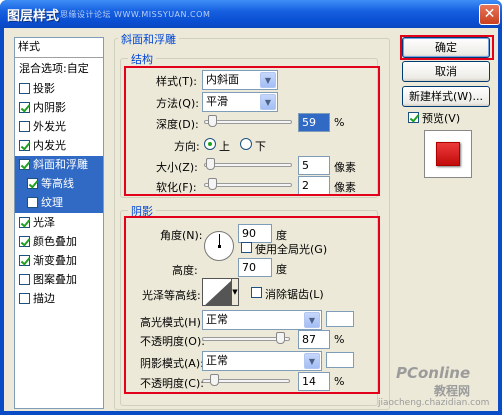 The width and height of the screenshot is (502, 415). I want to click on checkbox-texture, so click(32, 202).